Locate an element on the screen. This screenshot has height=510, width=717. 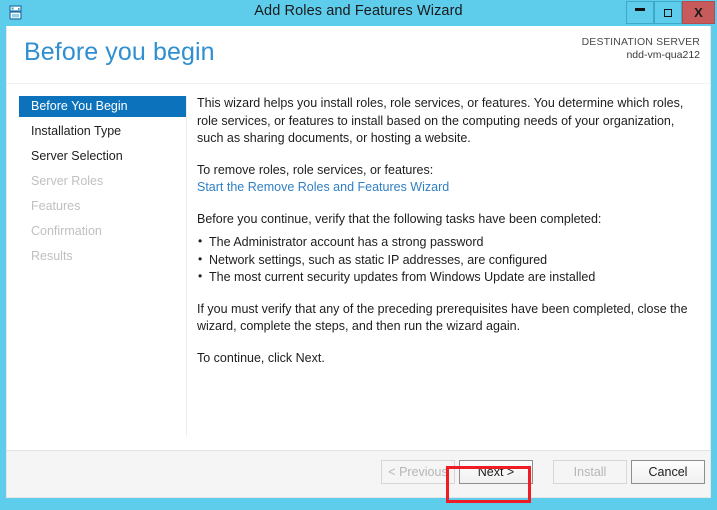
title-bar: Add Roles and Features Wizard X is located at coordinates (358, 13).